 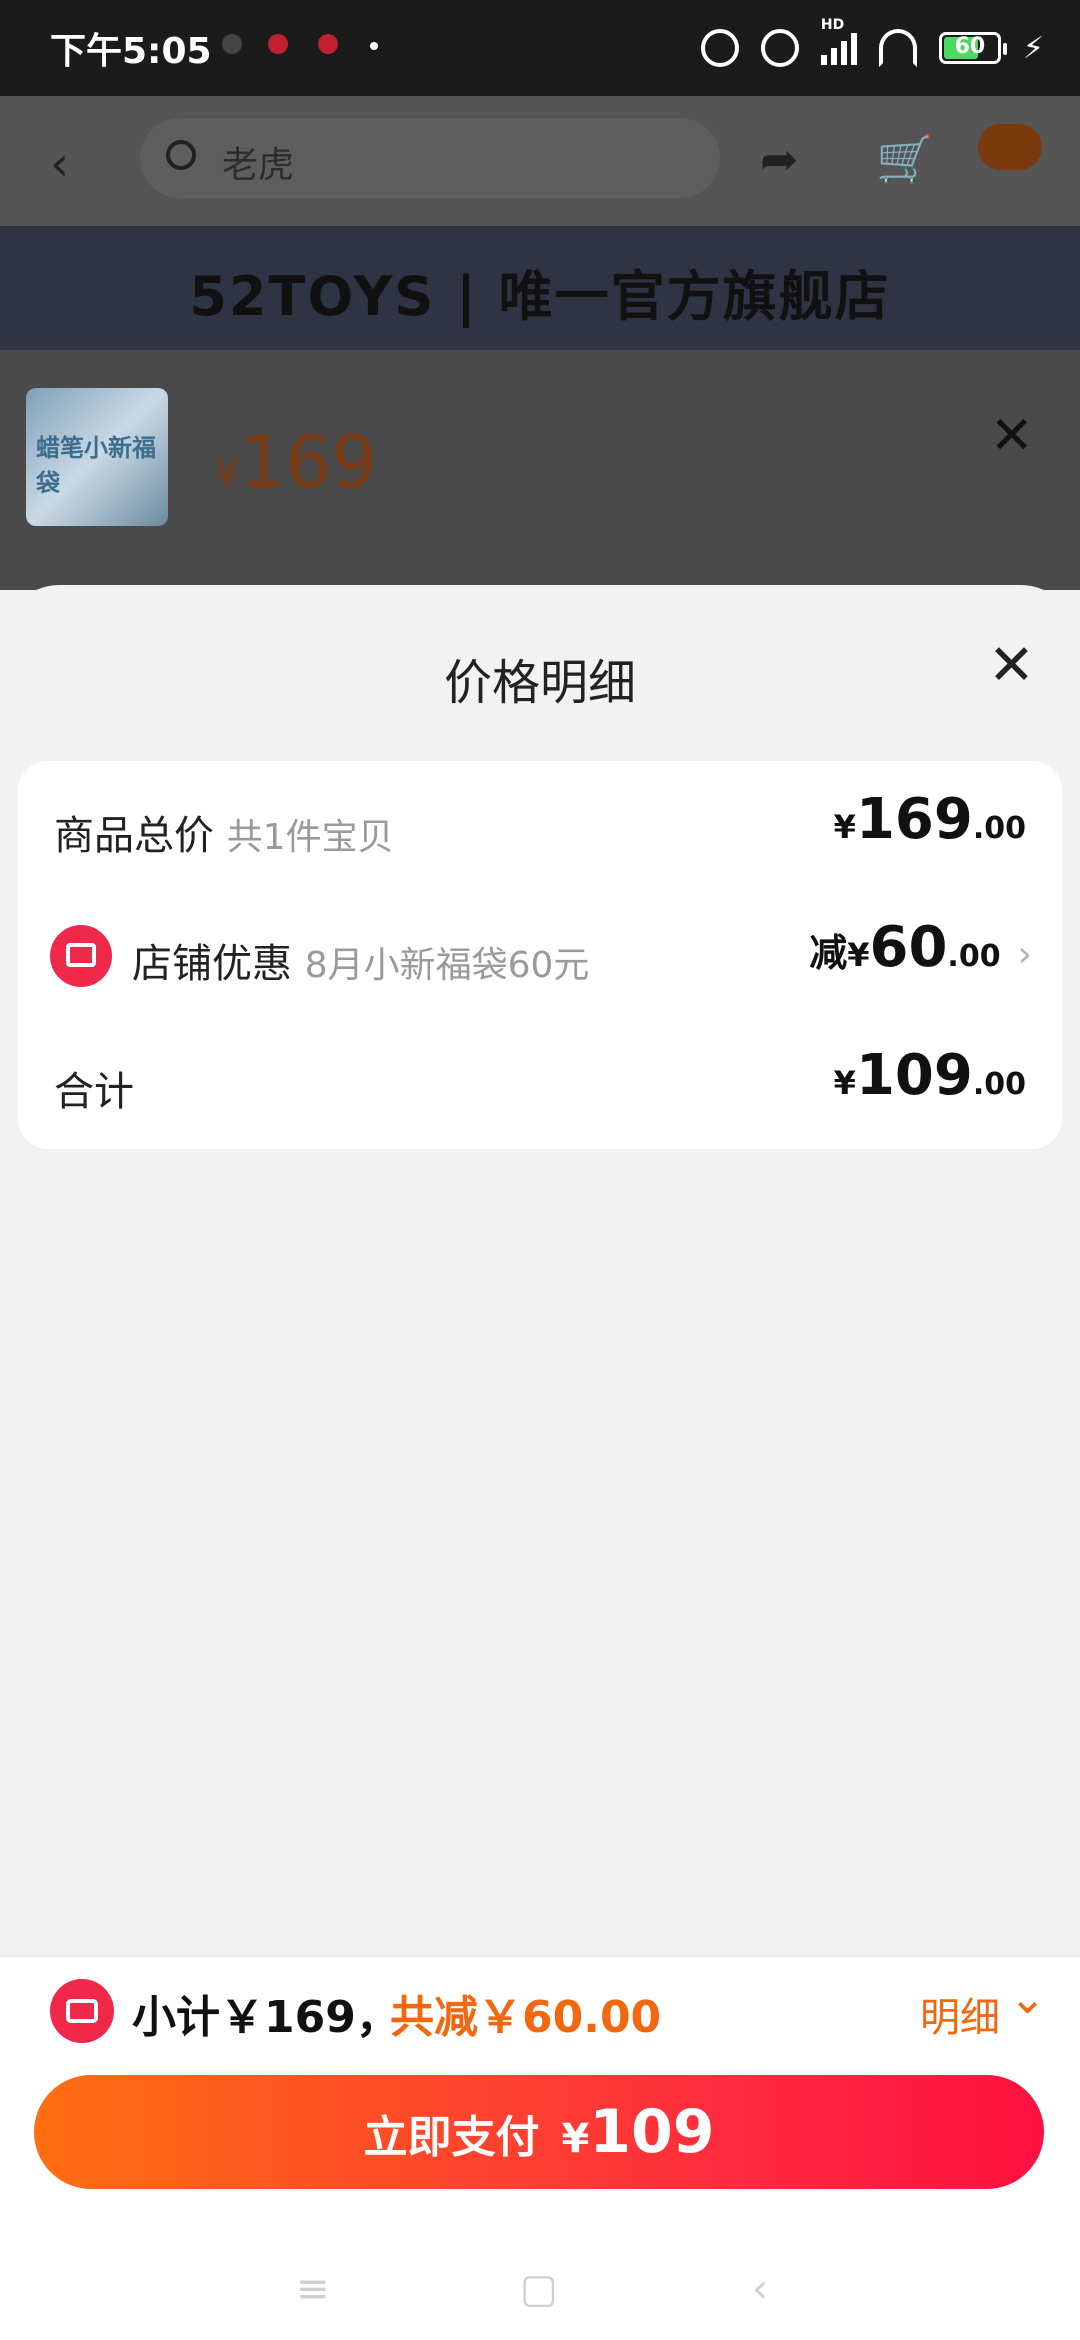 What do you see at coordinates (540, 470) in the screenshot?
I see `product-summary: 蜡笔小新福袋 ¥169 ✕` at bounding box center [540, 470].